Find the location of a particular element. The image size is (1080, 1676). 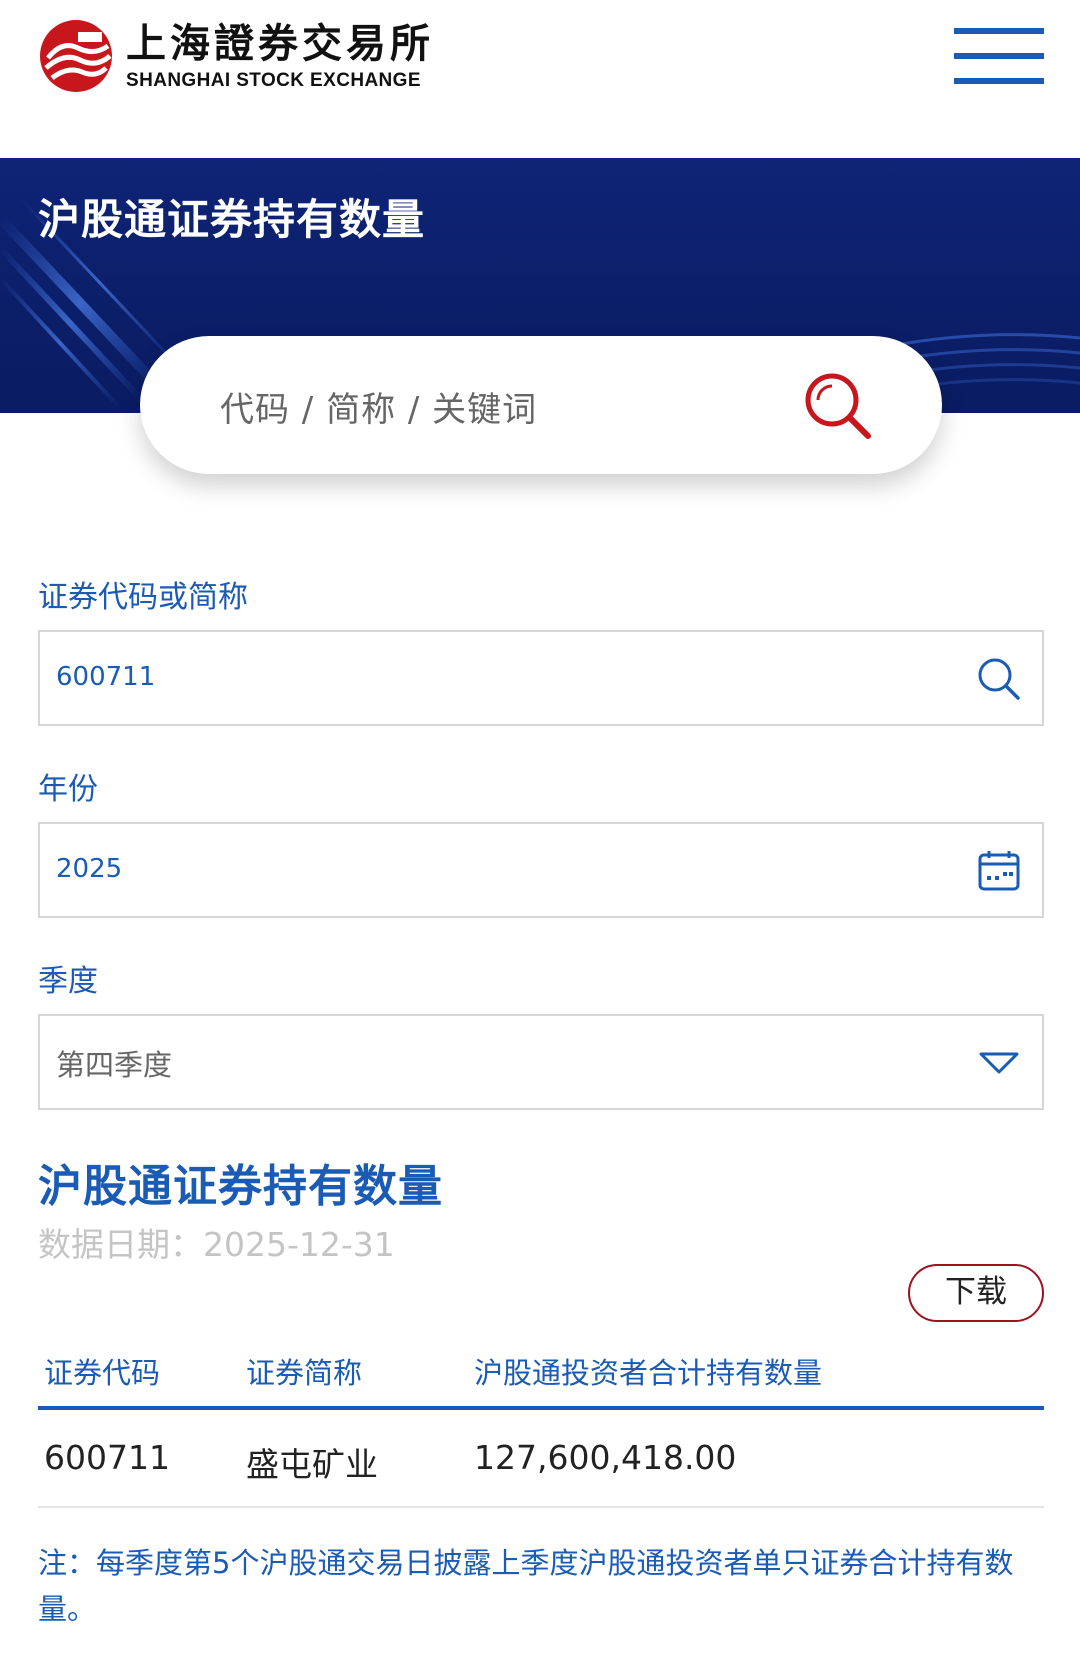

year-input-value: 2025 is located at coordinates (89, 869).